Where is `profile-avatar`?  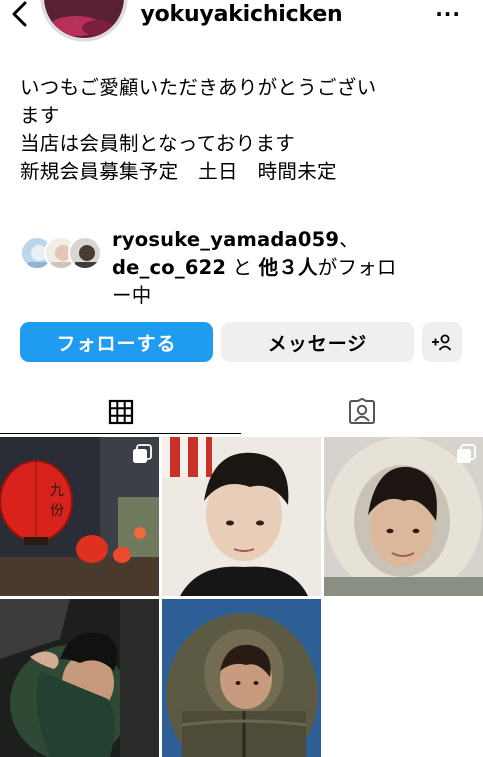
profile-avatar is located at coordinates (84, 25).